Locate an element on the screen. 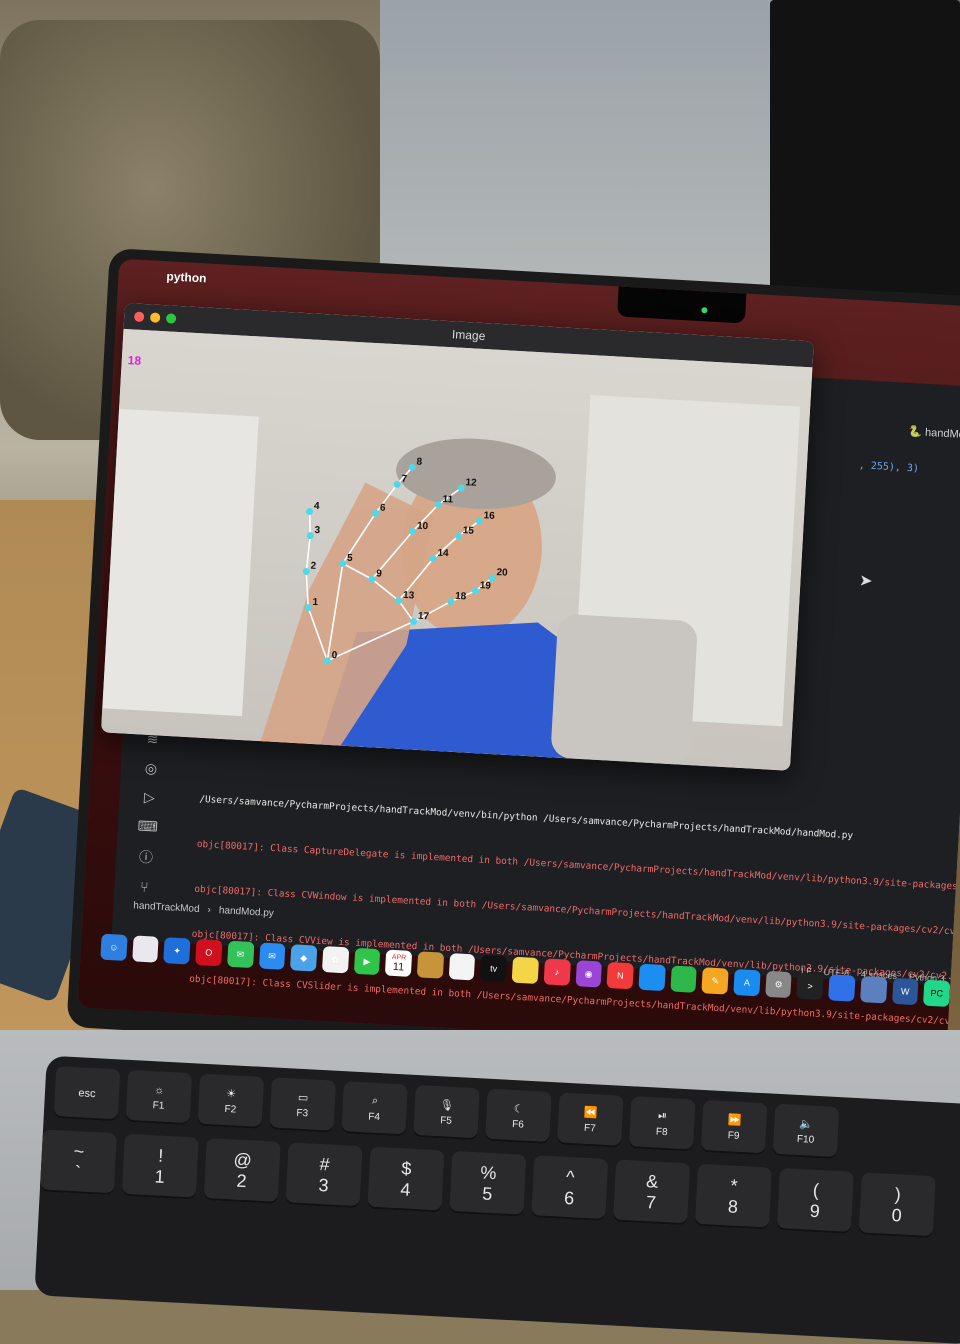 The height and width of the screenshot is (1344, 960). key-4: $4 is located at coordinates (406, 1179).